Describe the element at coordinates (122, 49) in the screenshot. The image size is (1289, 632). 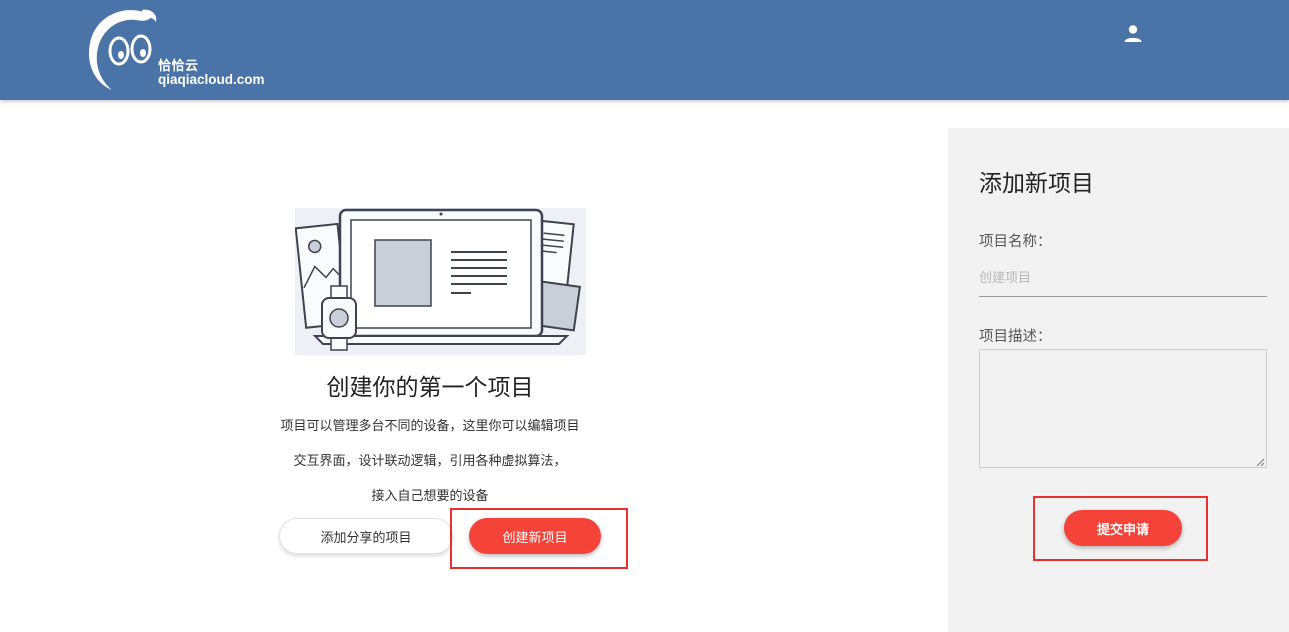
I see `qiaqia-logo-icon` at that location.